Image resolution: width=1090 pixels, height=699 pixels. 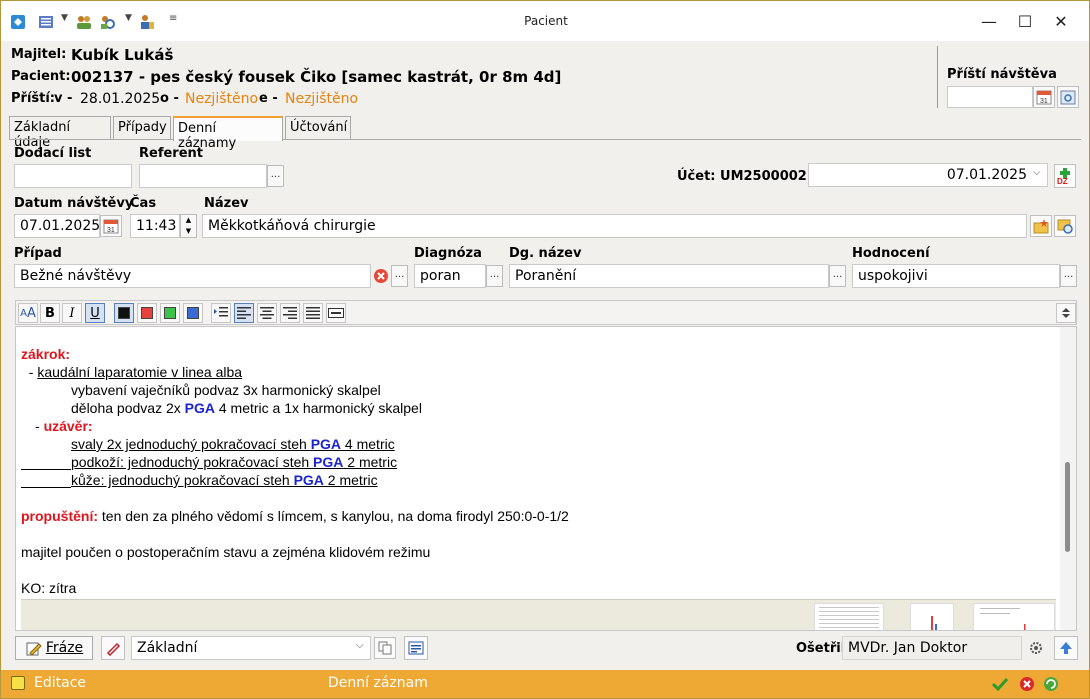 What do you see at coordinates (1061, 21) in the screenshot?
I see `close-button: ✕` at bounding box center [1061, 21].